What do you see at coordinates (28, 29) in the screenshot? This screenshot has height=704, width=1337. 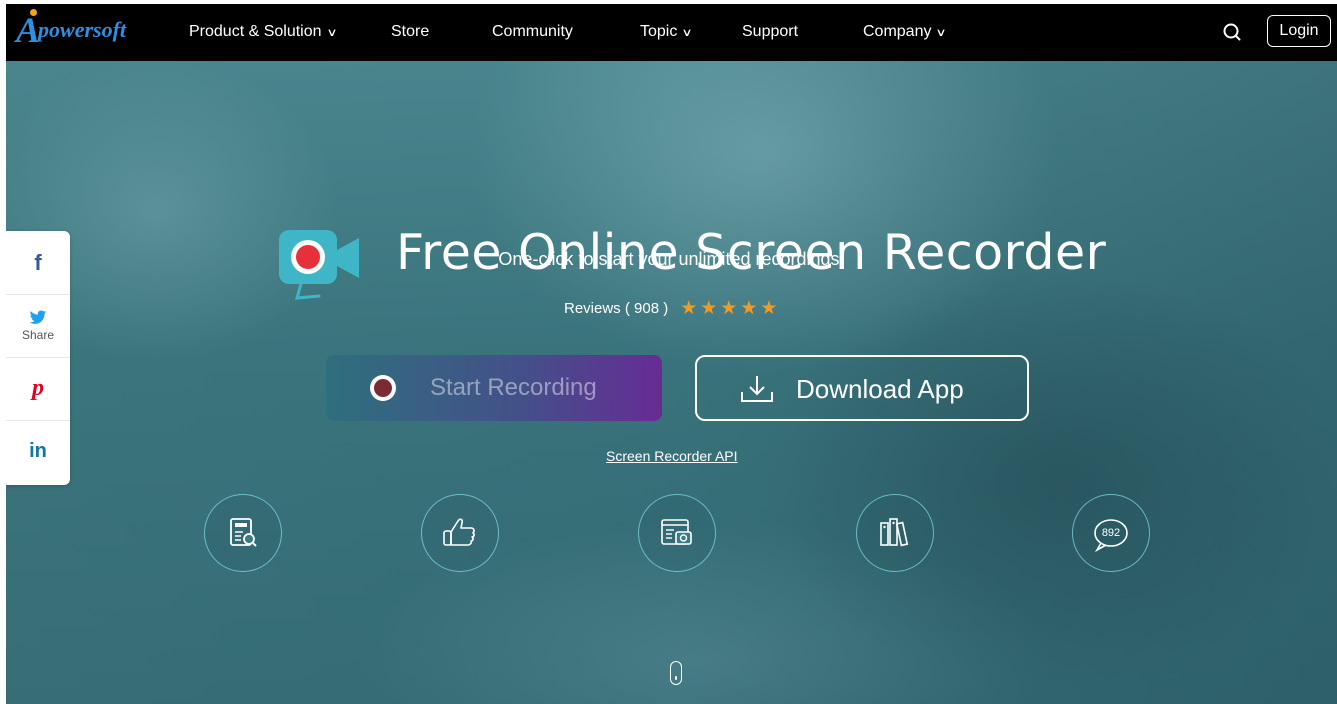 I see `logo-letter: A` at bounding box center [28, 29].